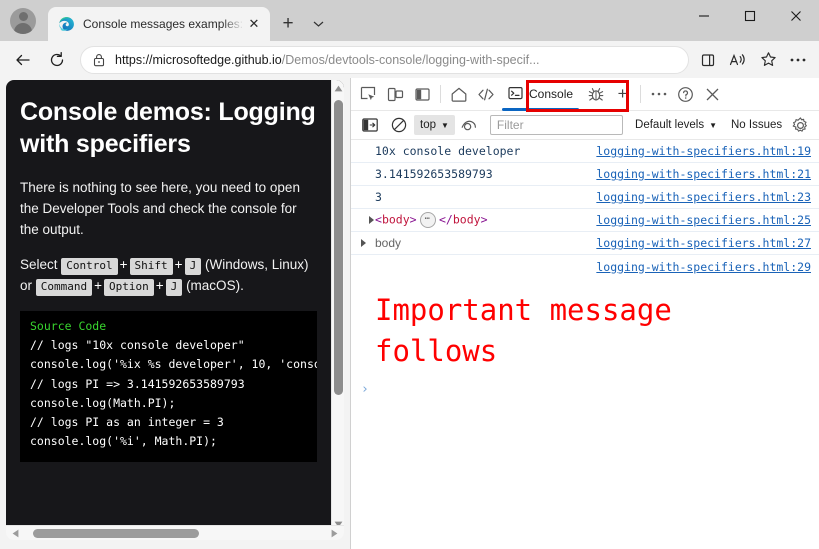  What do you see at coordinates (532, 331) in the screenshot?
I see `styled-console-message: Important message follows` at bounding box center [532, 331].